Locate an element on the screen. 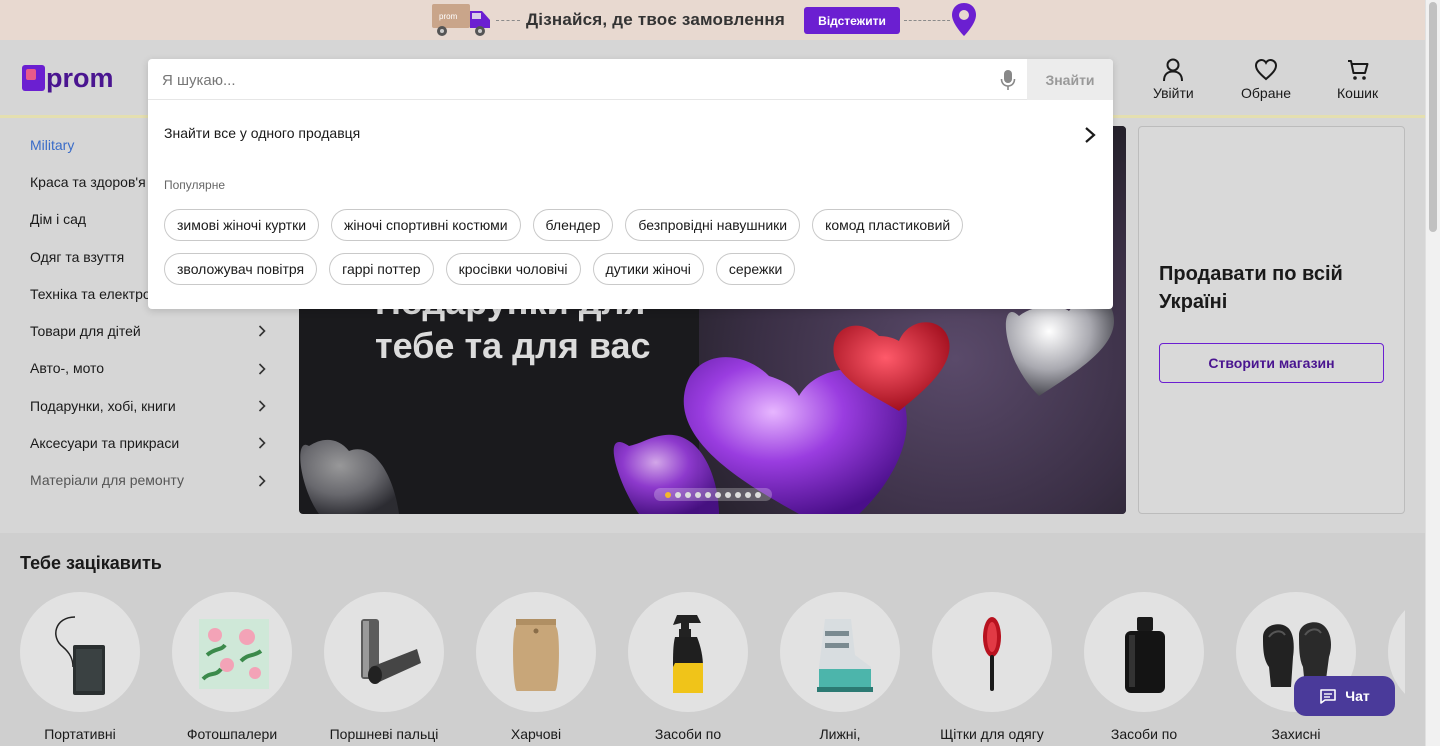 This screenshot has height=746, width=1440. interest-label: Фотошпалери is located at coordinates (232, 734).